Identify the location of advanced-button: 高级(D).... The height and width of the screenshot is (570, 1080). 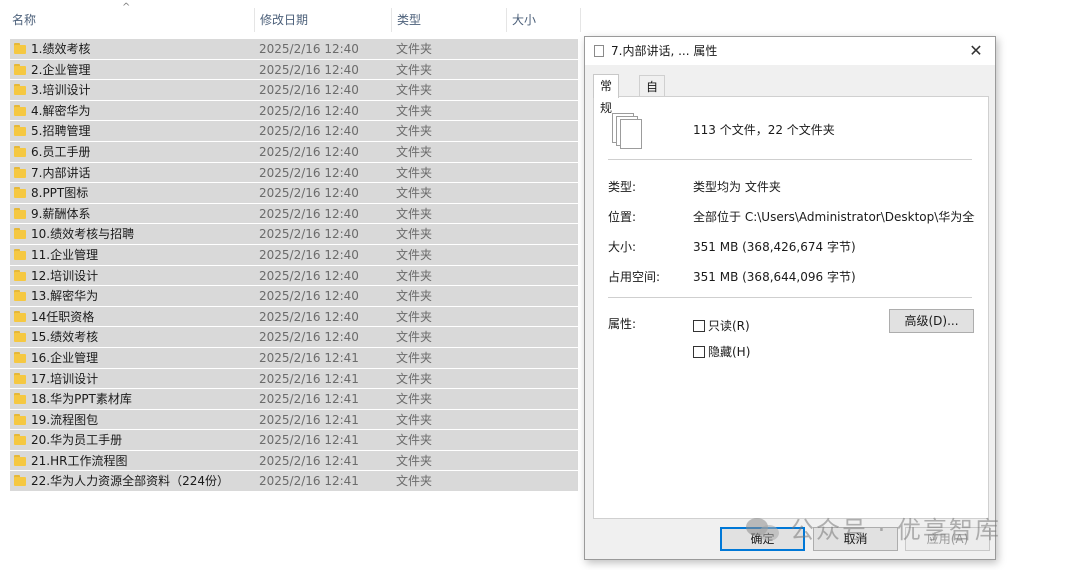
(931, 321).